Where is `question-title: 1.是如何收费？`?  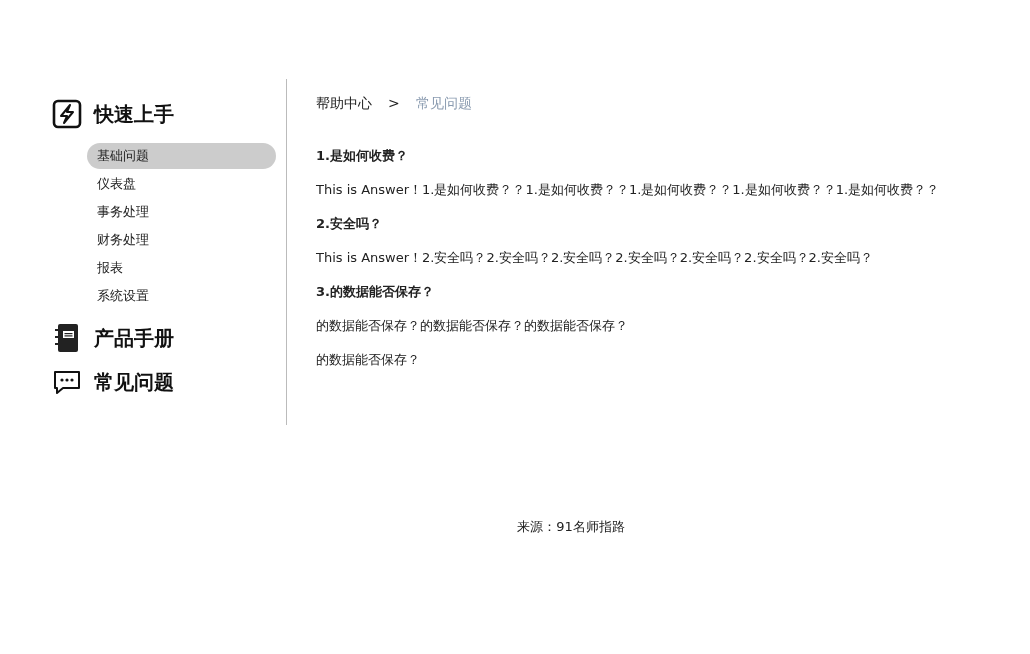
question-title: 1.是如何收费？ is located at coordinates (362, 156).